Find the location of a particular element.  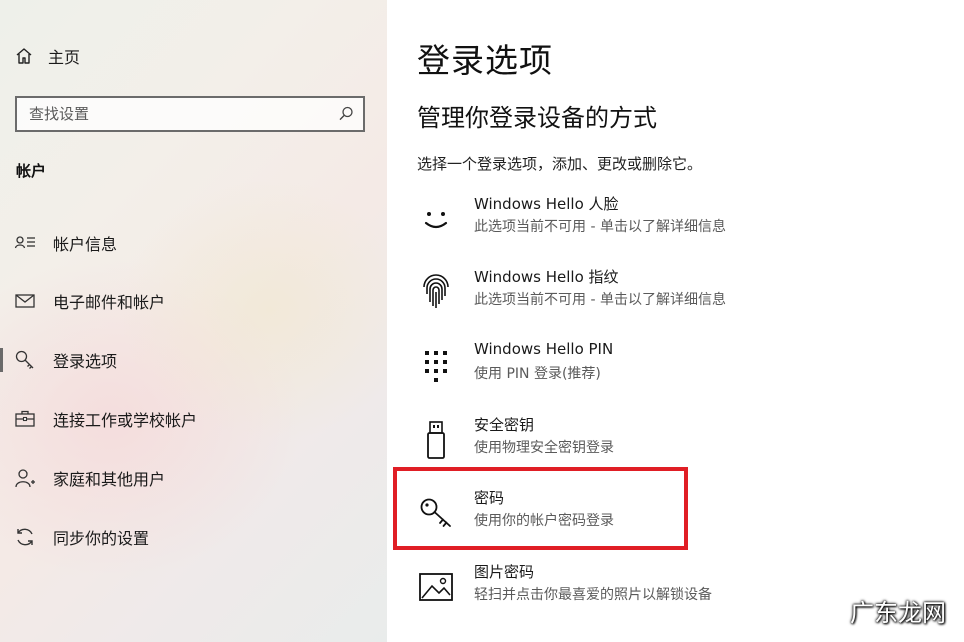

usb-key-icon is located at coordinates (436, 440).